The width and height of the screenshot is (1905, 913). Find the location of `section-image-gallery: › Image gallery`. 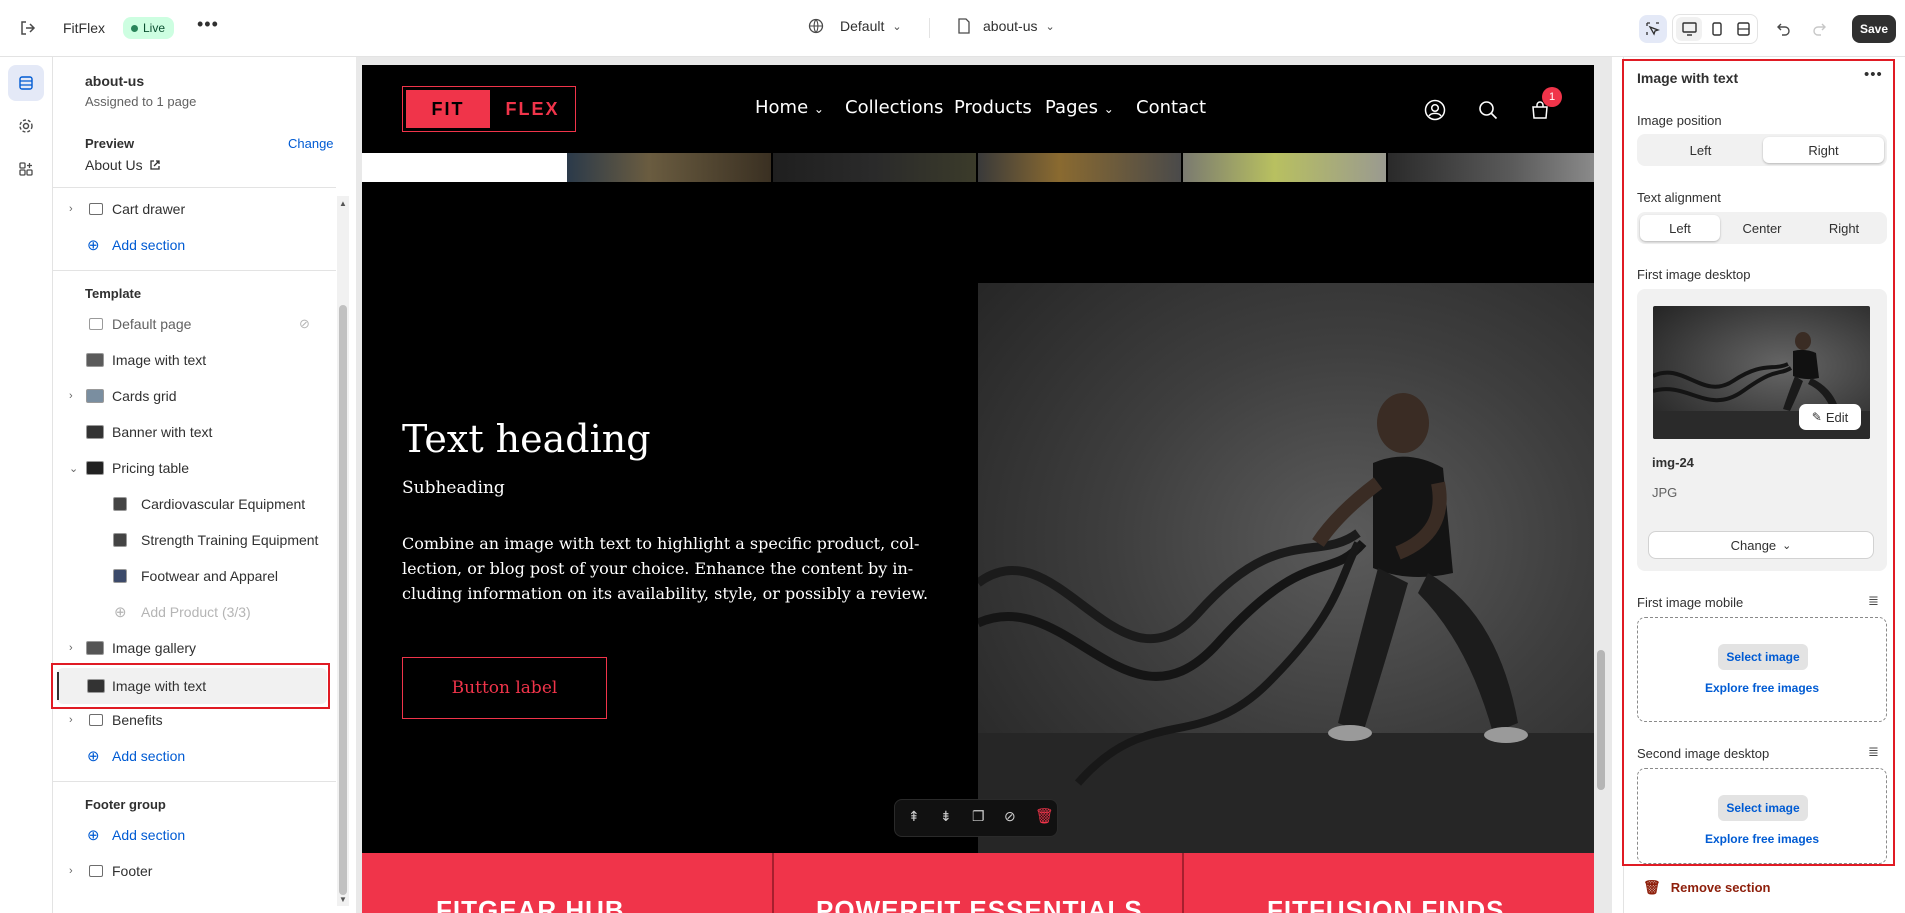

section-image-gallery: › Image gallery is located at coordinates (194, 648).